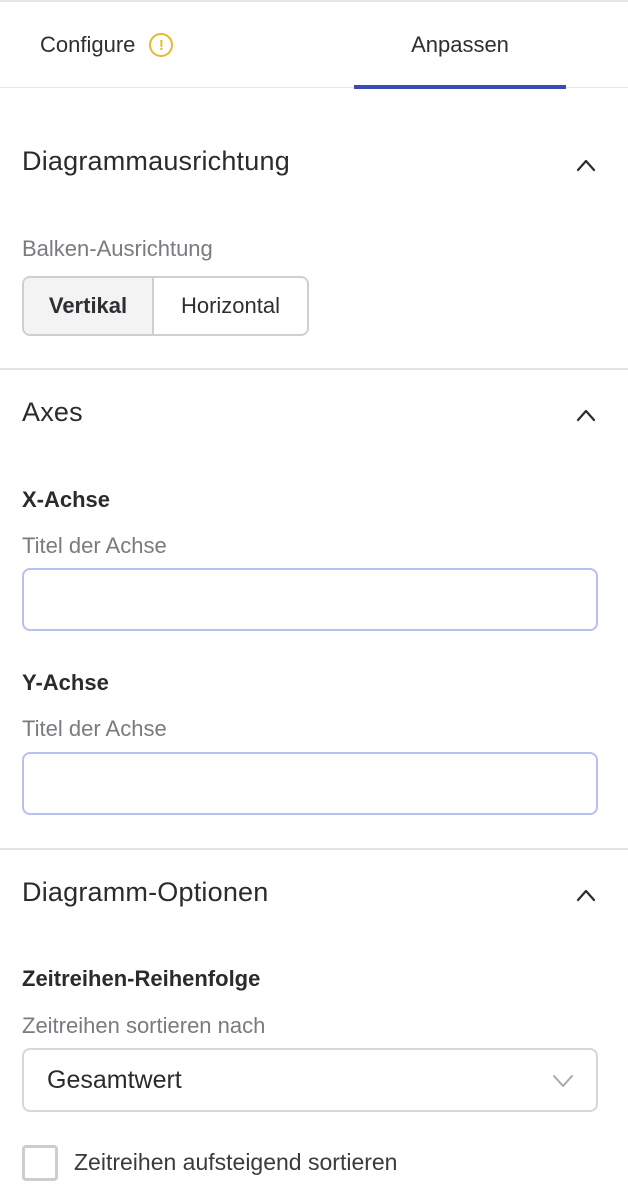  What do you see at coordinates (94, 728) in the screenshot?
I see `y-axis-title-label: Titel der Achse` at bounding box center [94, 728].